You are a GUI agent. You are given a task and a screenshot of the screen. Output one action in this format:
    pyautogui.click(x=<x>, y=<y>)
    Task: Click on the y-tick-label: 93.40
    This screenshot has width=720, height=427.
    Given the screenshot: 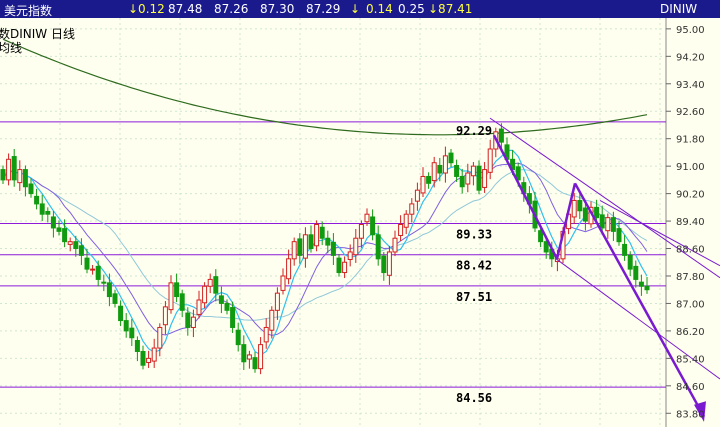 What is the action you would take?
    pyautogui.click(x=690, y=85)
    